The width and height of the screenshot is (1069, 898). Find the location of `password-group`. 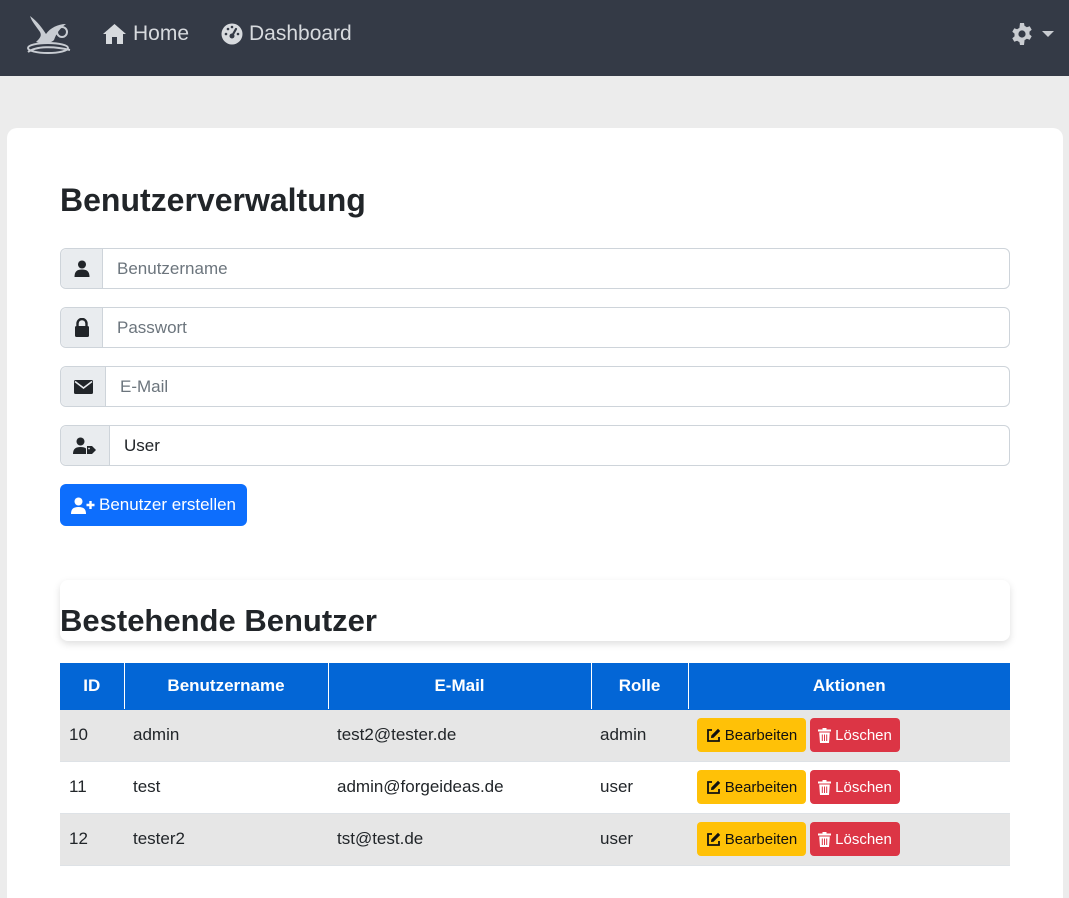

password-group is located at coordinates (535, 327).